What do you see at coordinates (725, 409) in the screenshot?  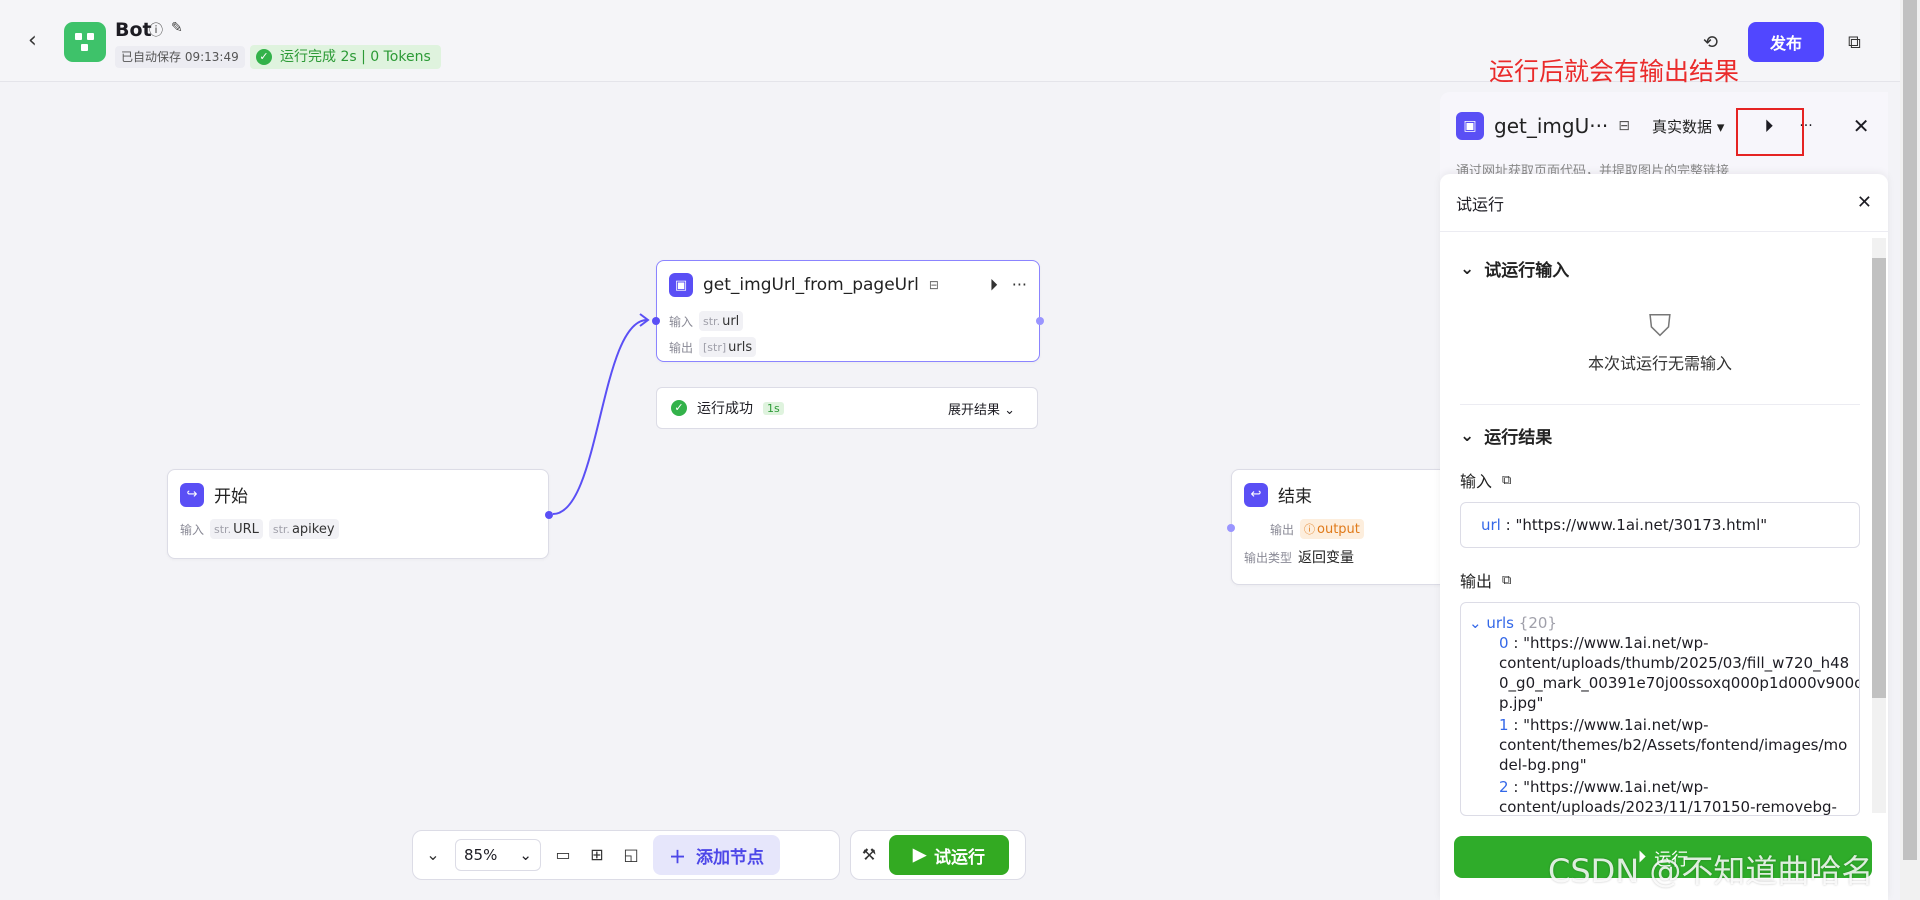 I see `status-text: 运行成功` at bounding box center [725, 409].